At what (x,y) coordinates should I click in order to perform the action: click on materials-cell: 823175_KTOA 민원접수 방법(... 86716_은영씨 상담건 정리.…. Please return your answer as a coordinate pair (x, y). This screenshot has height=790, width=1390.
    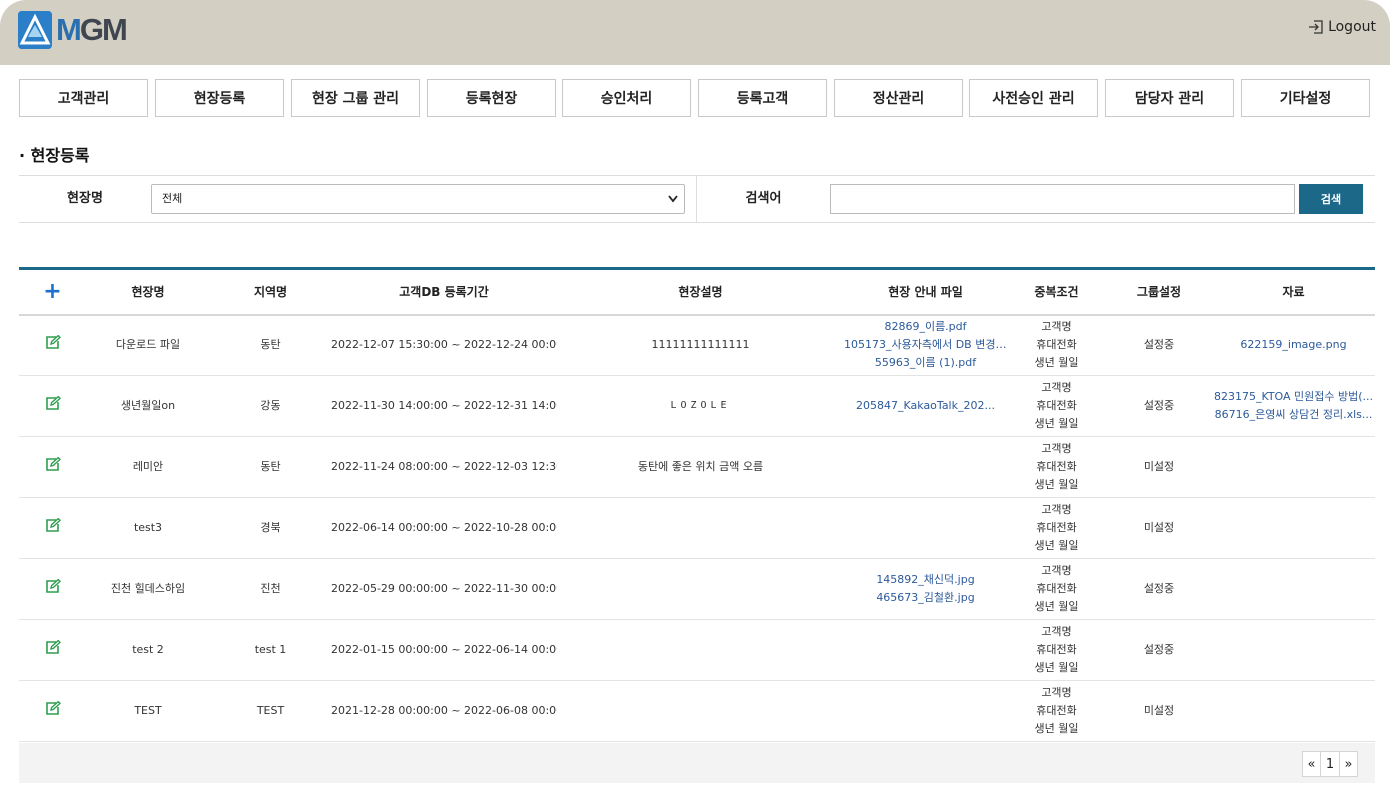
    Looking at the image, I should click on (1293, 406).